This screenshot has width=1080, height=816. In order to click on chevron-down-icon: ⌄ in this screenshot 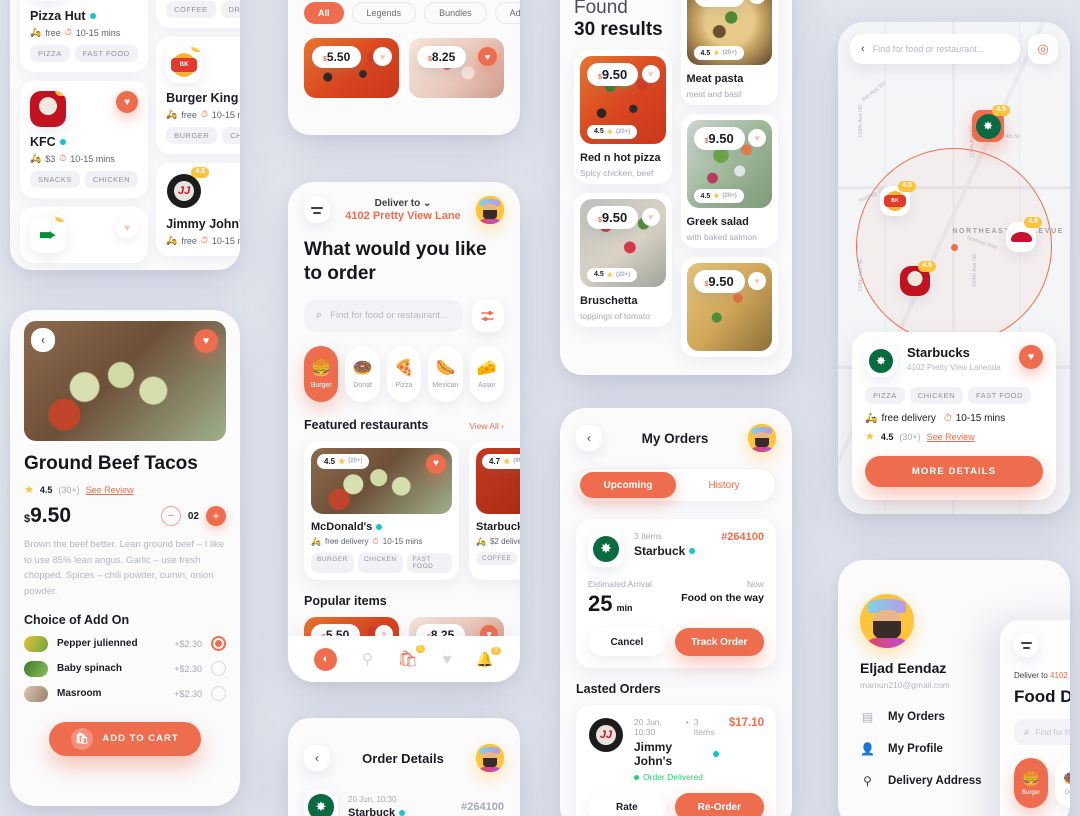, I will do `click(427, 203)`.